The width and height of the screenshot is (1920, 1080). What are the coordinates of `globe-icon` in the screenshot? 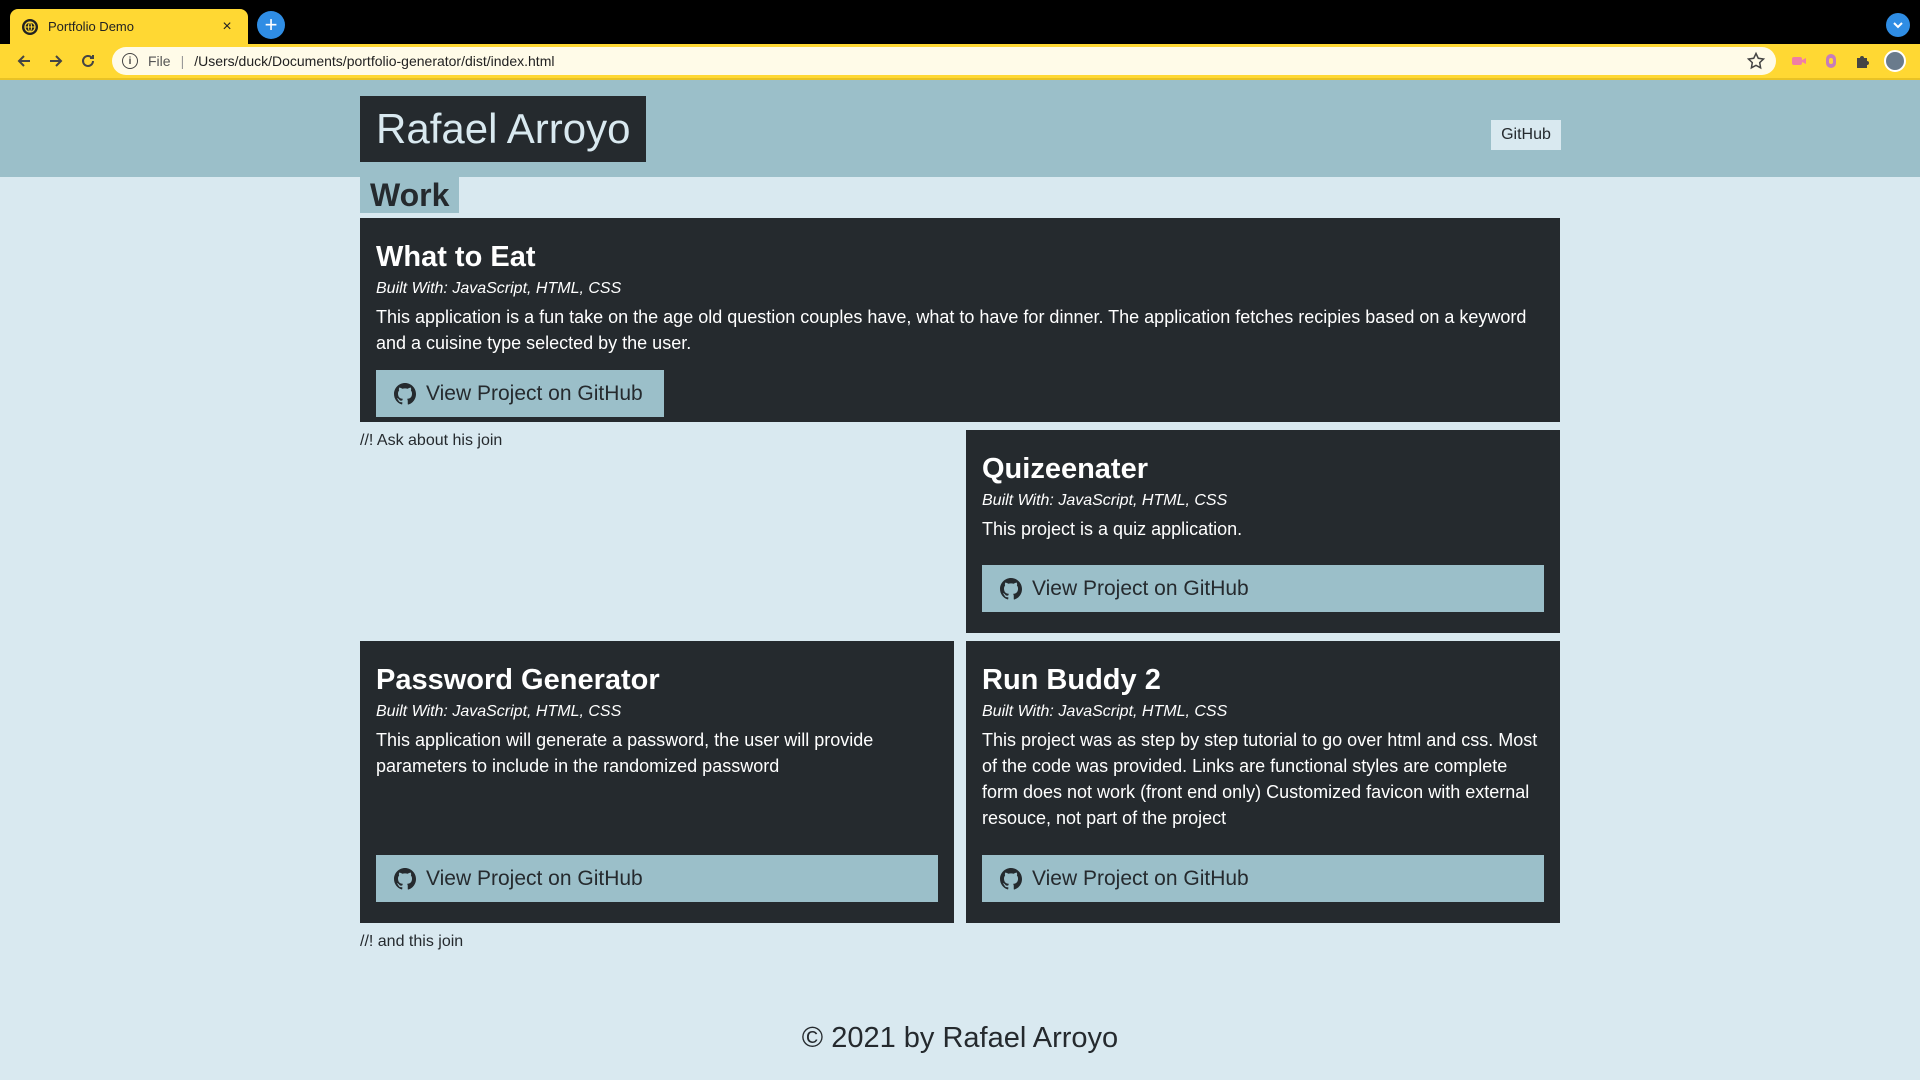 It's located at (30, 26).